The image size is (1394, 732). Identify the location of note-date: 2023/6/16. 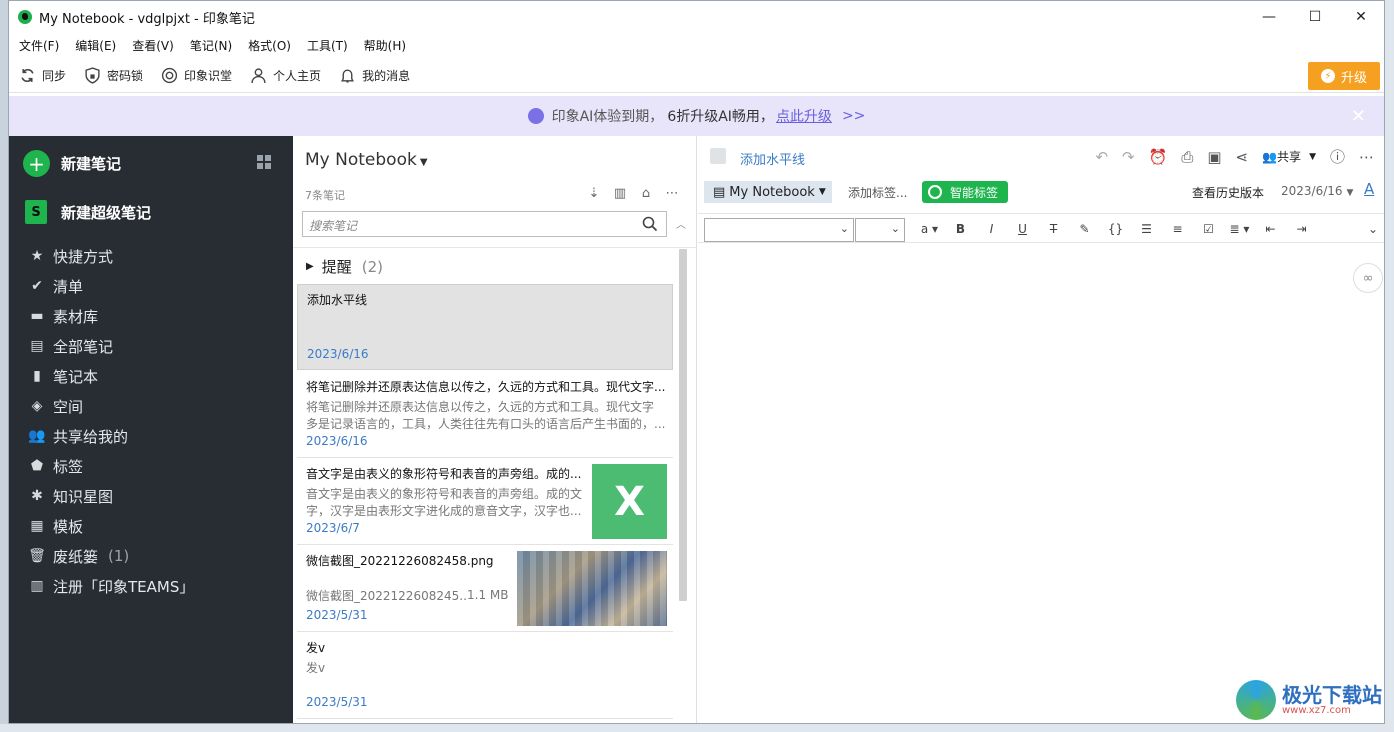
(338, 354).